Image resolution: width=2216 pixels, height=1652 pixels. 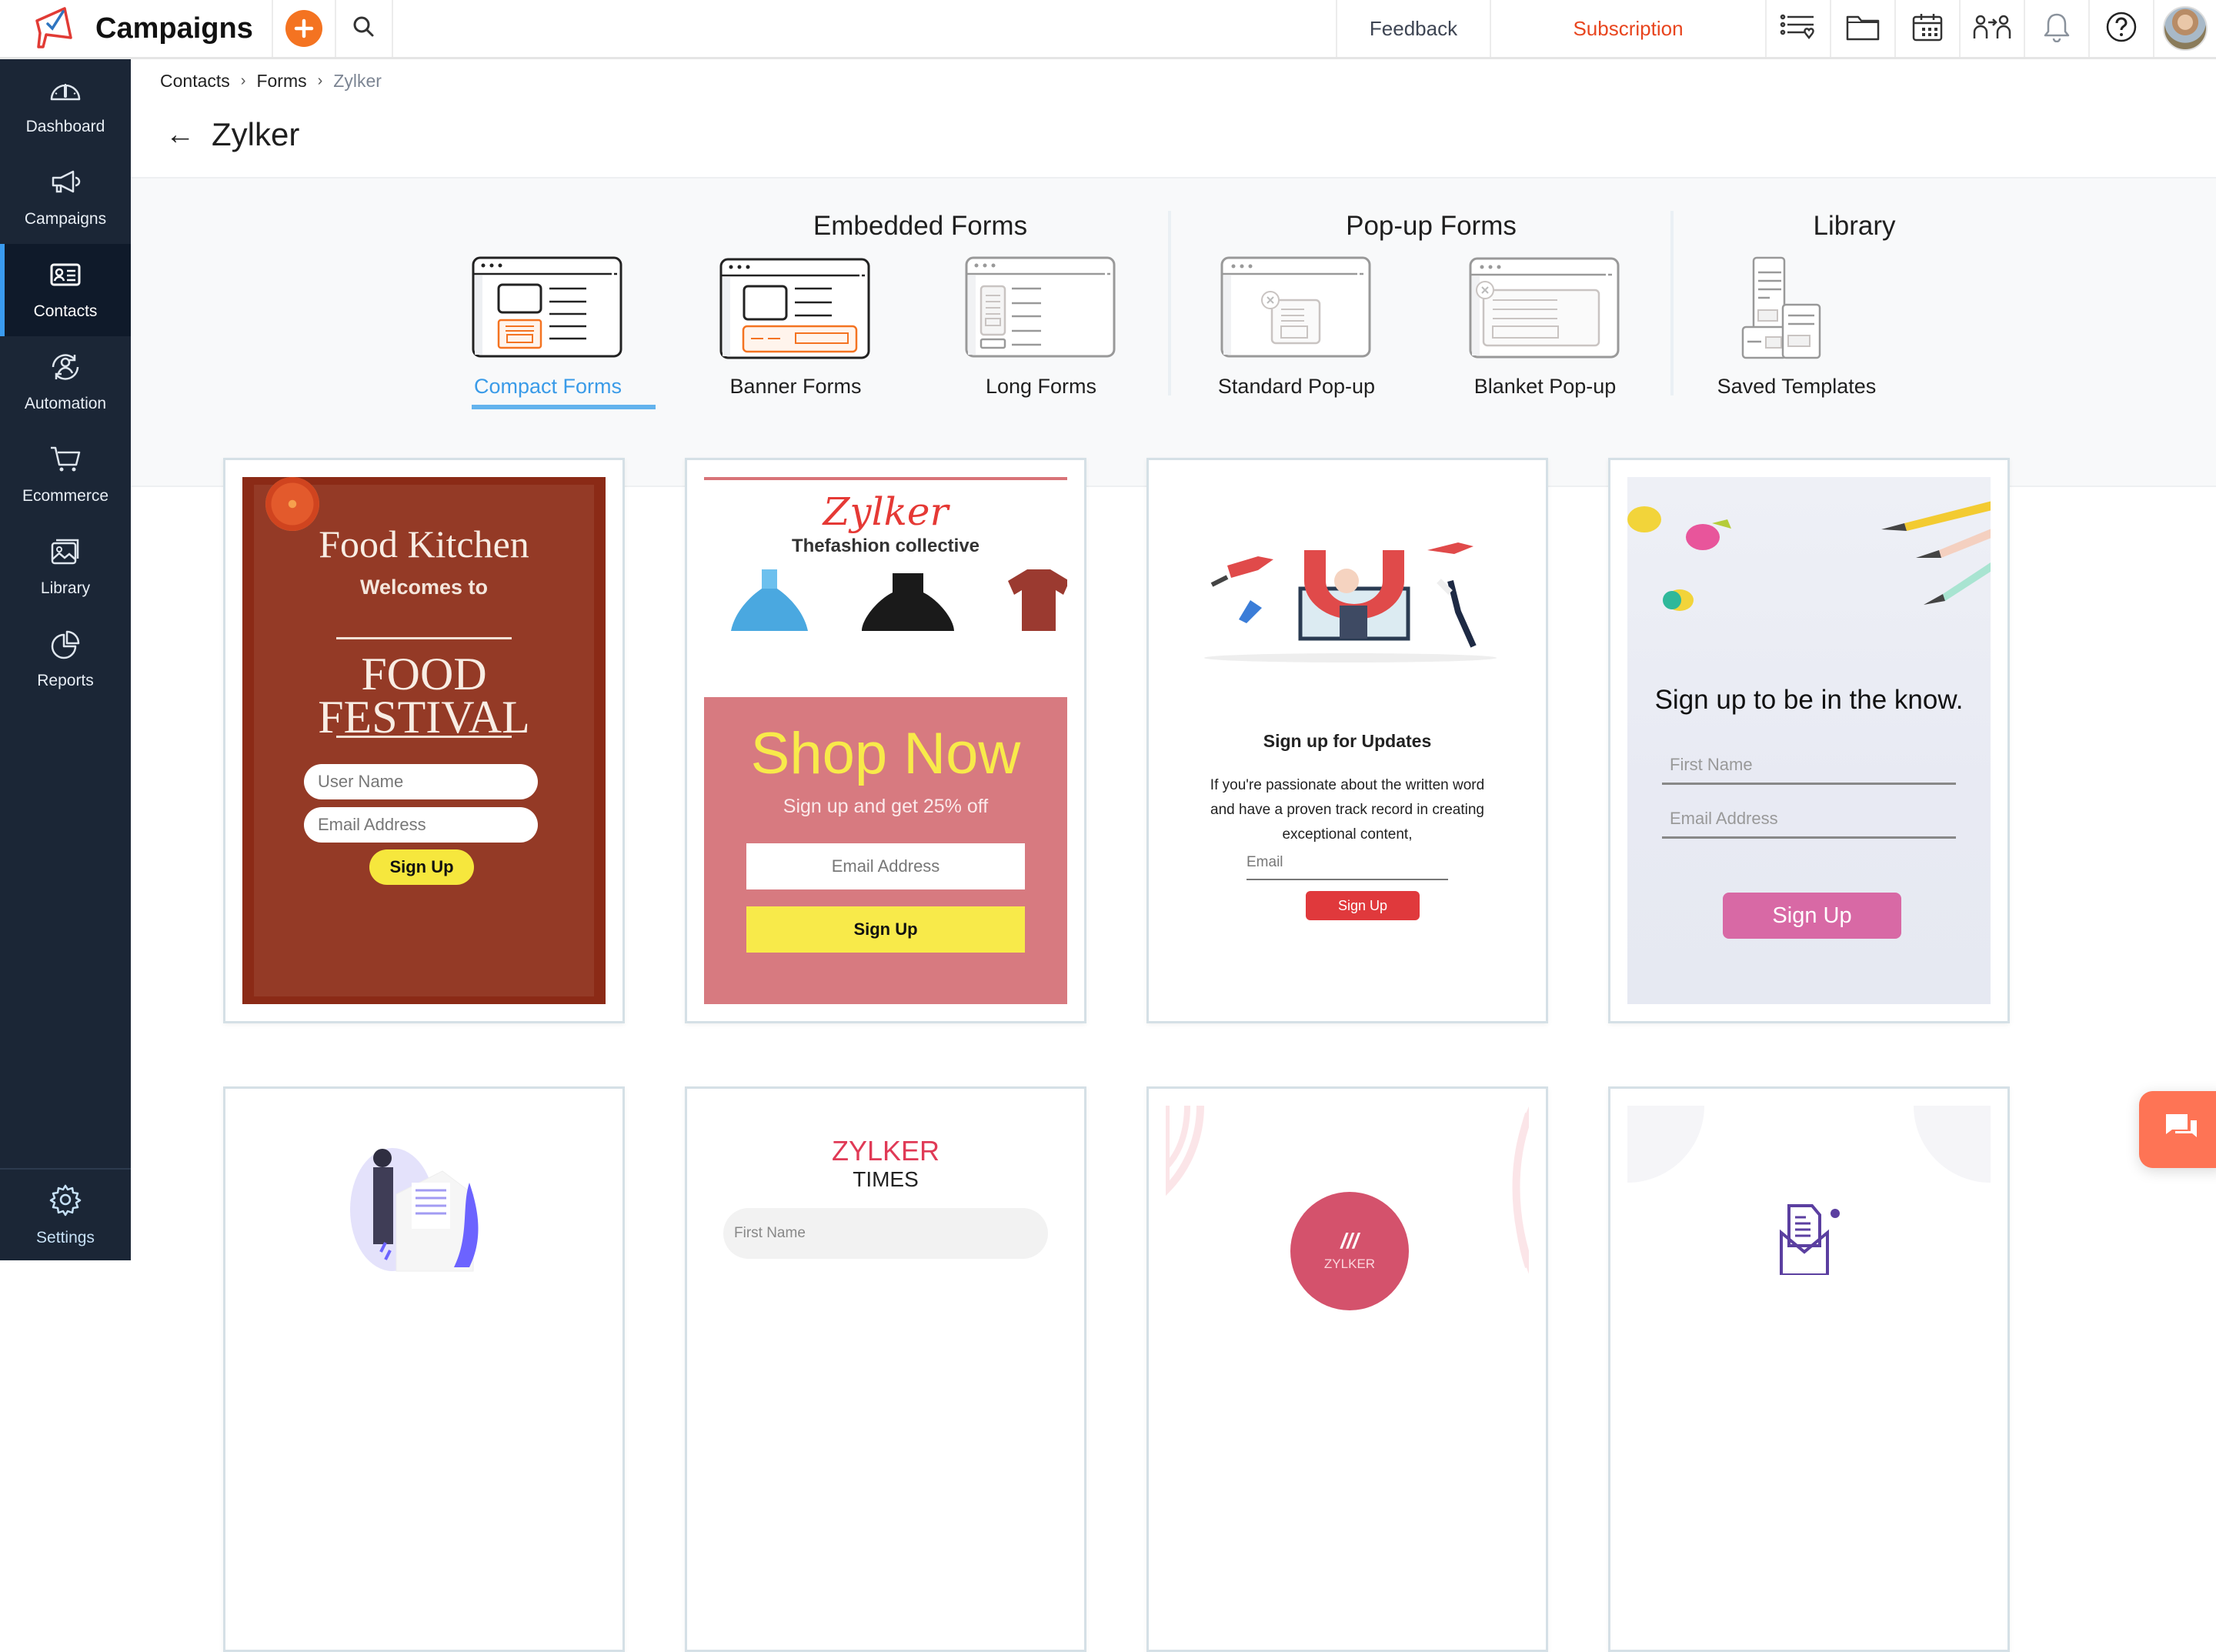 What do you see at coordinates (421, 781) in the screenshot?
I see `preview-field: User Name` at bounding box center [421, 781].